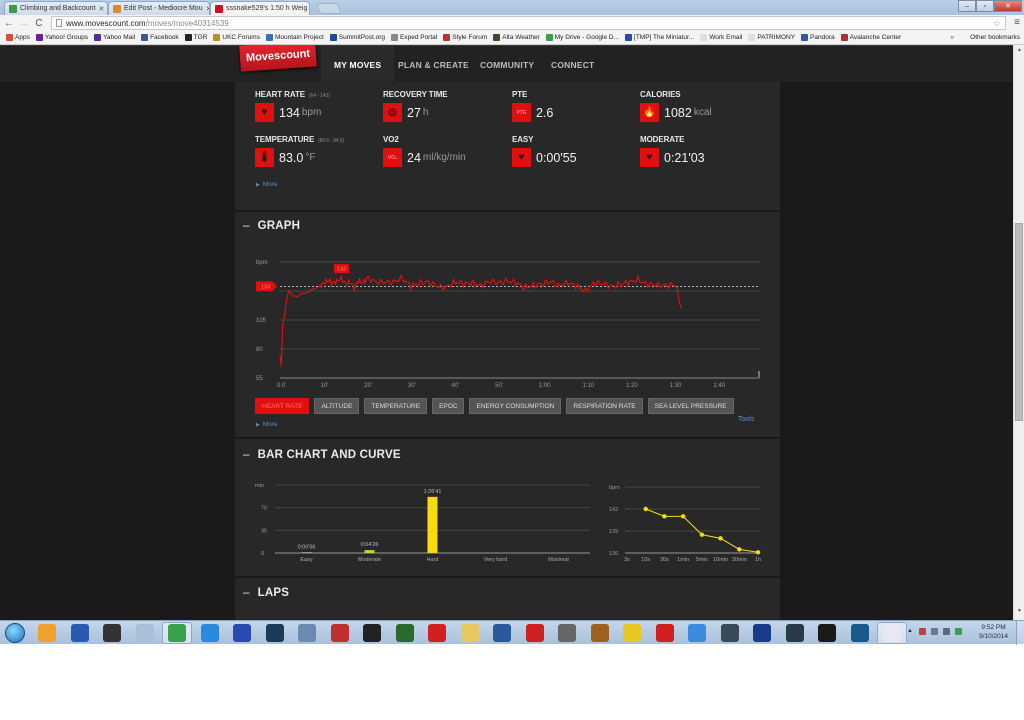 The height and width of the screenshot is (720, 1024). I want to click on x-tick-label: 1:20, so click(632, 386).